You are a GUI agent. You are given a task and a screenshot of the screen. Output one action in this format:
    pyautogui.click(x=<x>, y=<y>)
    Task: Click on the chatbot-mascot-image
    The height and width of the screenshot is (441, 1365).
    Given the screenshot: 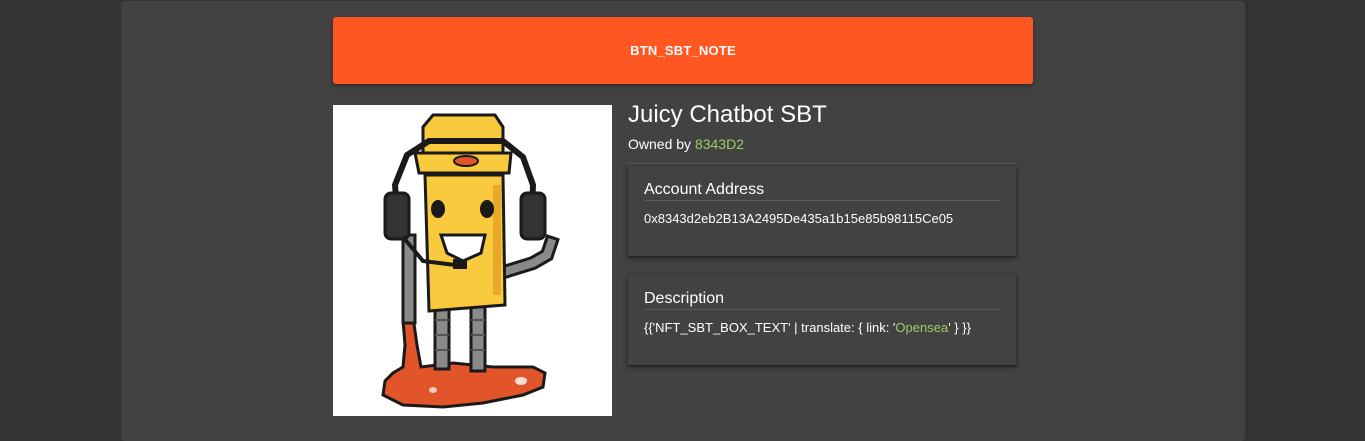 What is the action you would take?
    pyautogui.click(x=470, y=261)
    